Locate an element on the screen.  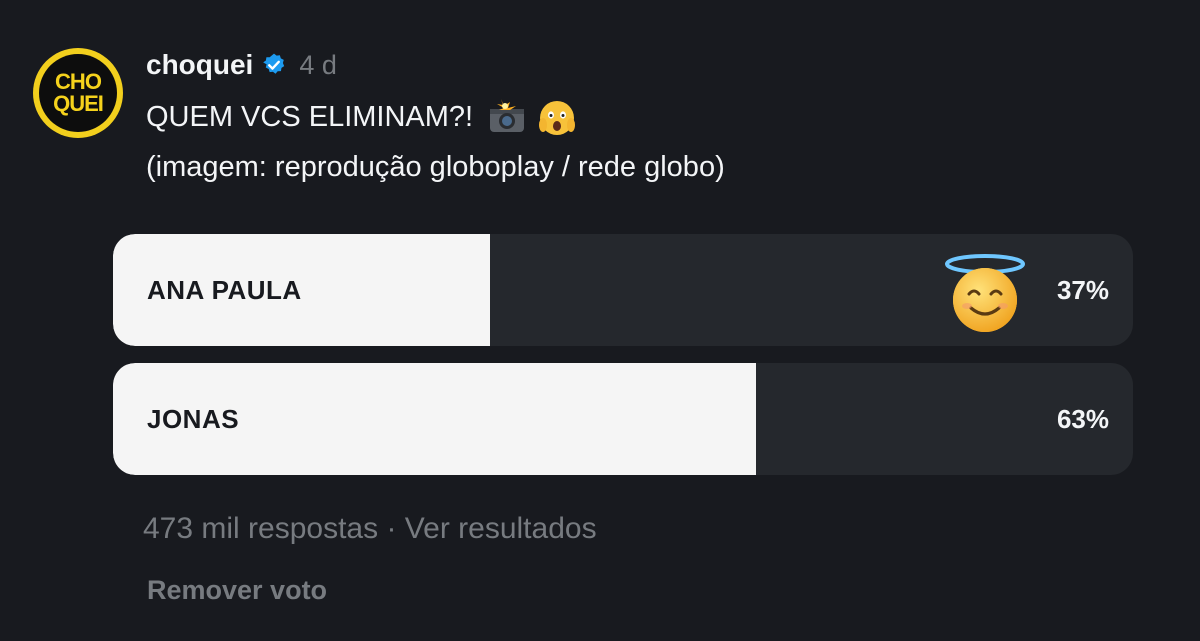
poll-option-label: ANA PAULA is located at coordinates (224, 290).